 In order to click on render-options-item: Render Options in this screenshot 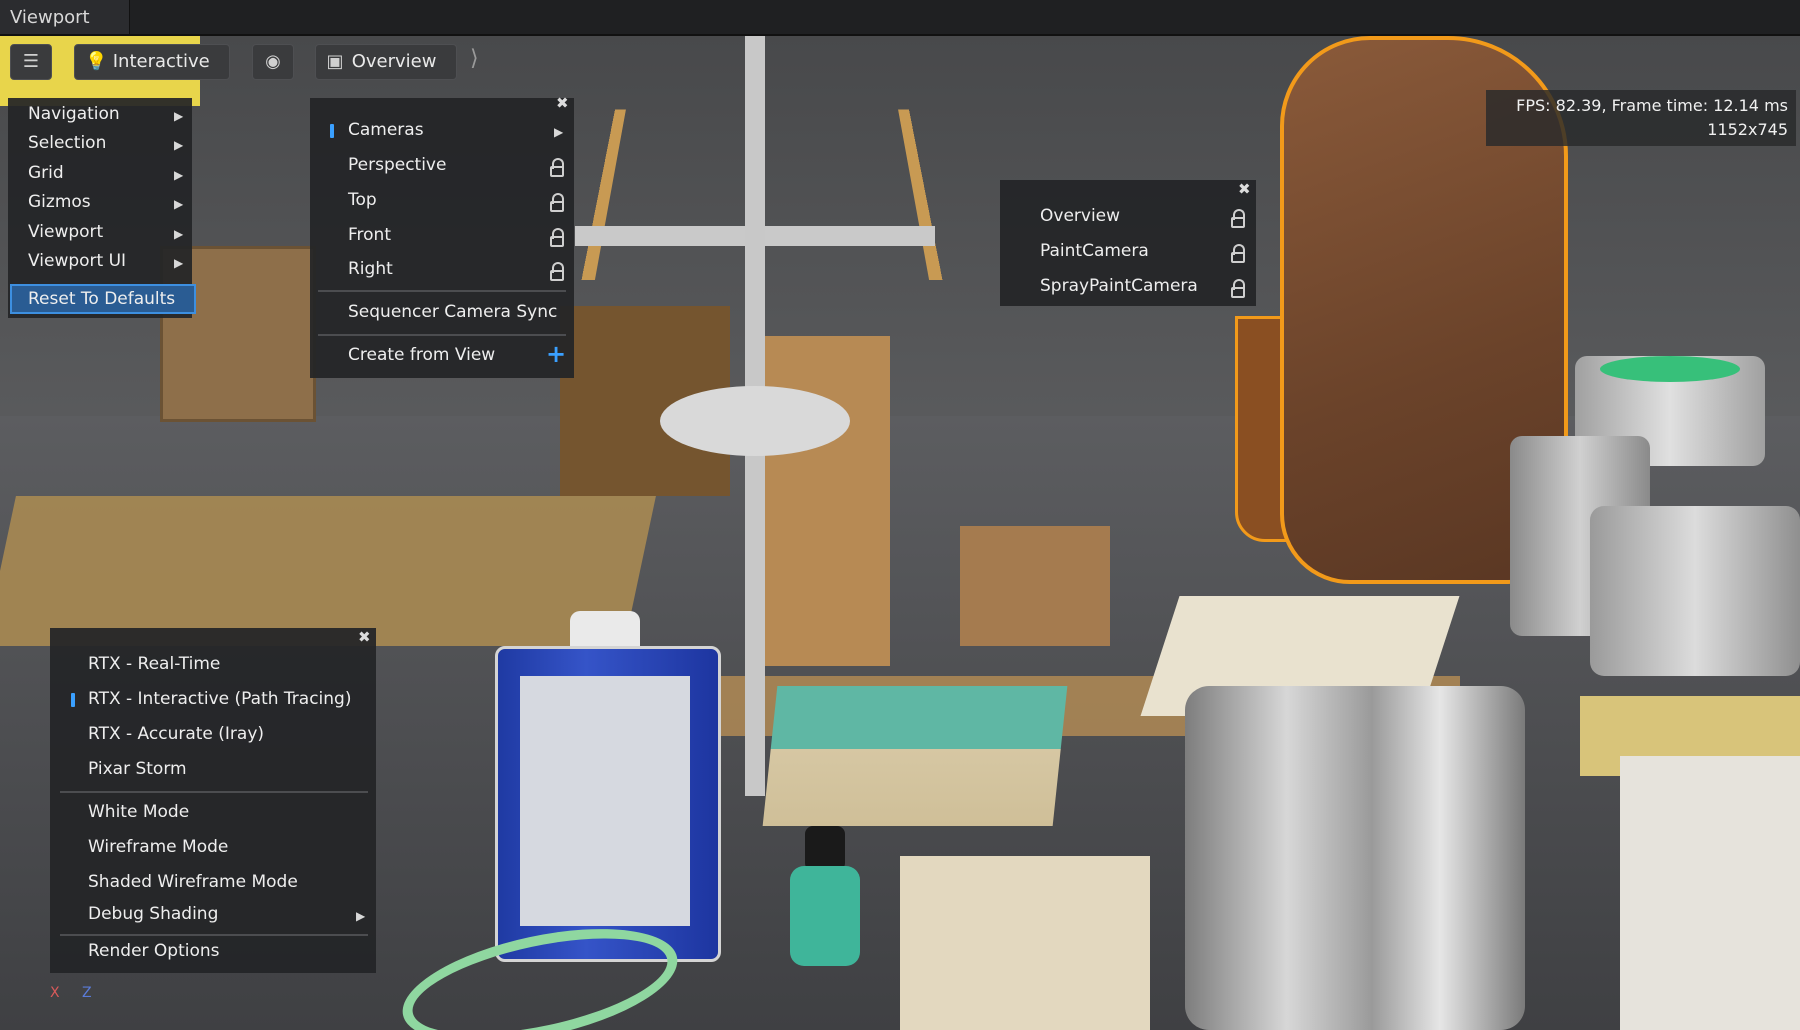, I will do `click(154, 951)`.